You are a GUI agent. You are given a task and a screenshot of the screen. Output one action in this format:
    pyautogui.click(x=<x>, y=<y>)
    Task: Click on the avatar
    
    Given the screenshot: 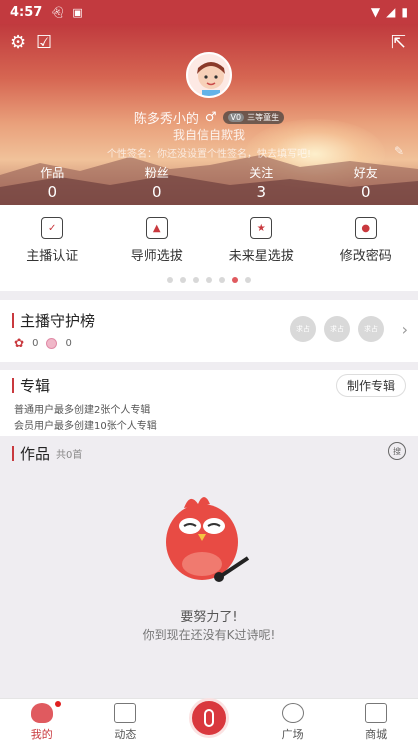 What is the action you would take?
    pyautogui.click(x=209, y=75)
    